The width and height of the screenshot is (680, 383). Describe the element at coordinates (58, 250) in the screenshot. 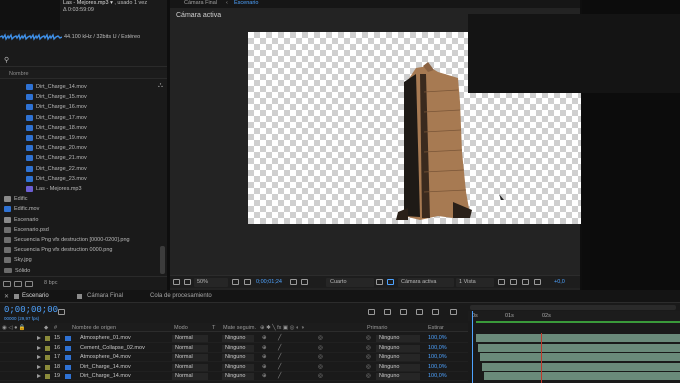

I see `project-item: Secuencia Png vfx destruction 0000.png` at that location.